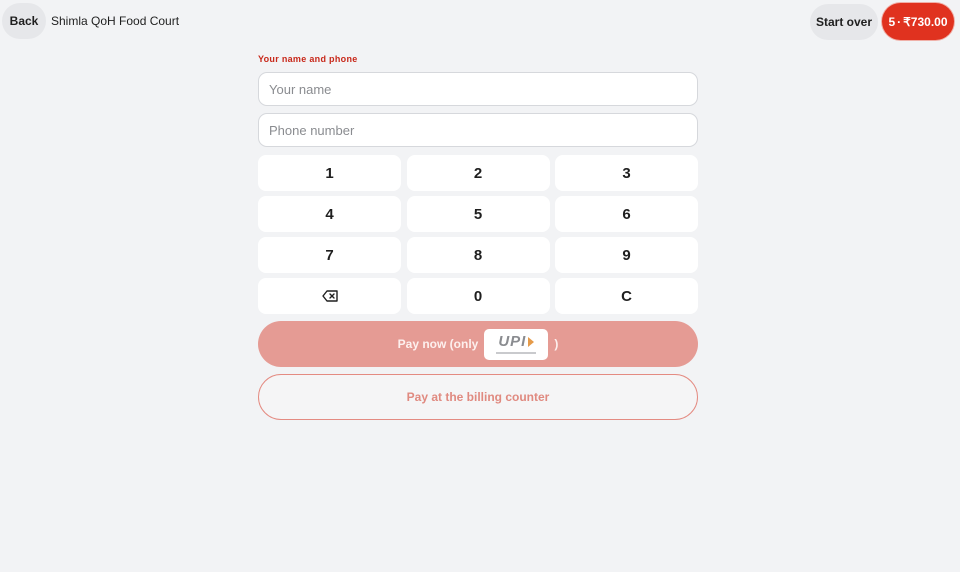  Describe the element at coordinates (115, 21) in the screenshot. I see `venue-name: Shimla QoH Food Court` at that location.